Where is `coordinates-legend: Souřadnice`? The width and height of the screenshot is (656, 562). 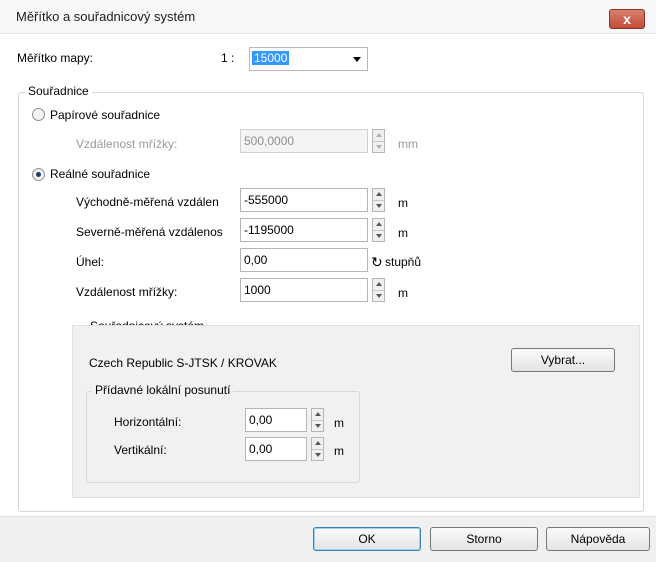 coordinates-legend: Souřadnice is located at coordinates (58, 91).